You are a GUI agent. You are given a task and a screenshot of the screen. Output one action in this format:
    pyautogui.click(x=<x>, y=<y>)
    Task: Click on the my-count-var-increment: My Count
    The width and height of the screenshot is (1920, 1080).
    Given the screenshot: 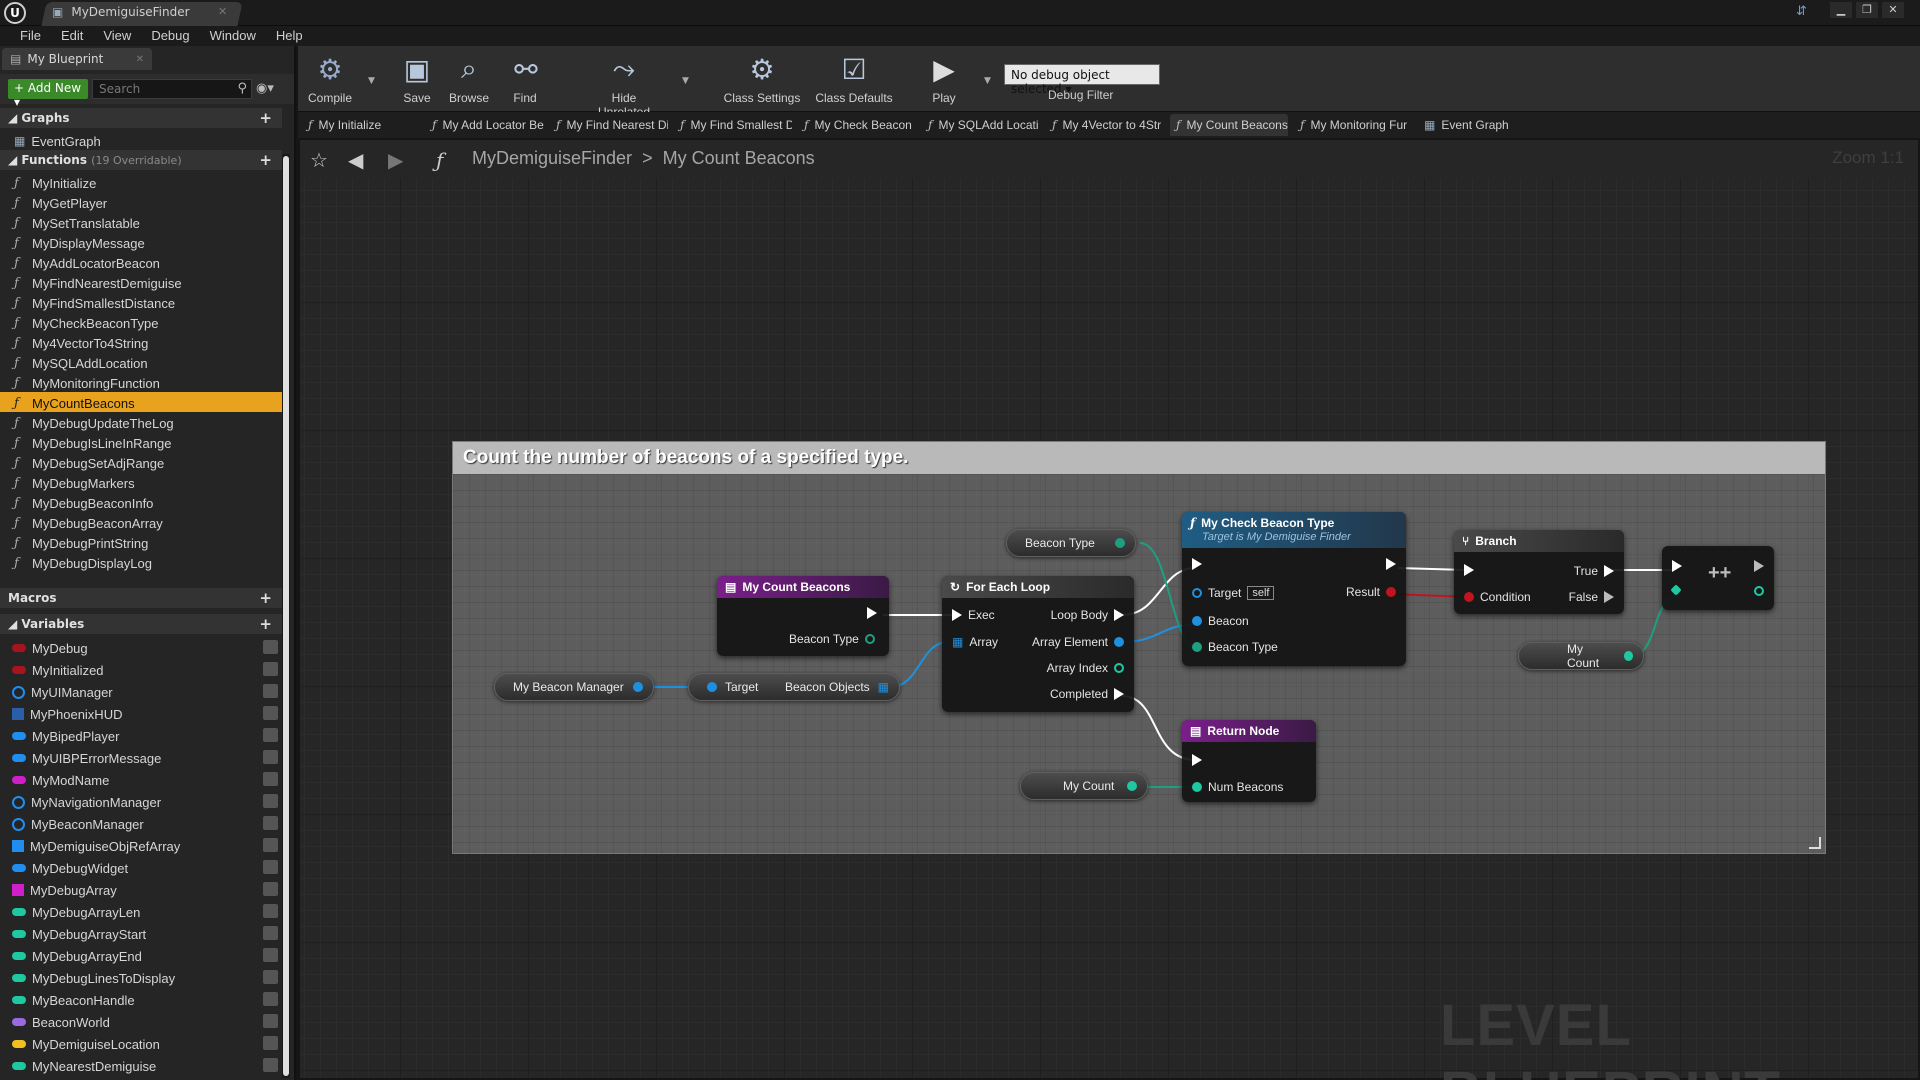 What is the action you would take?
    pyautogui.click(x=1581, y=656)
    